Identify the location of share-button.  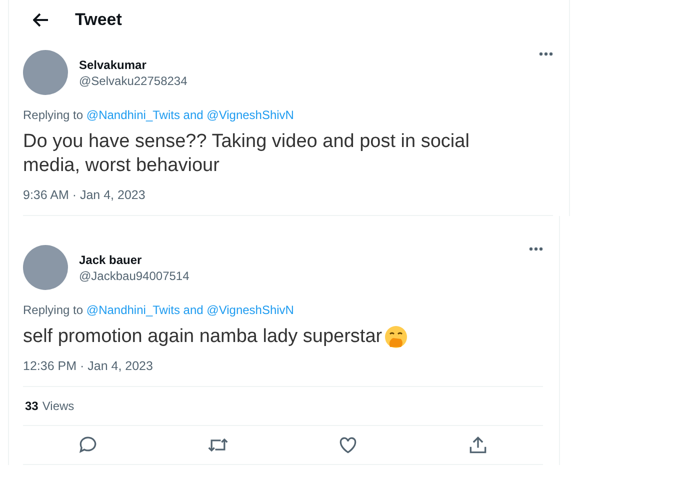
(478, 445).